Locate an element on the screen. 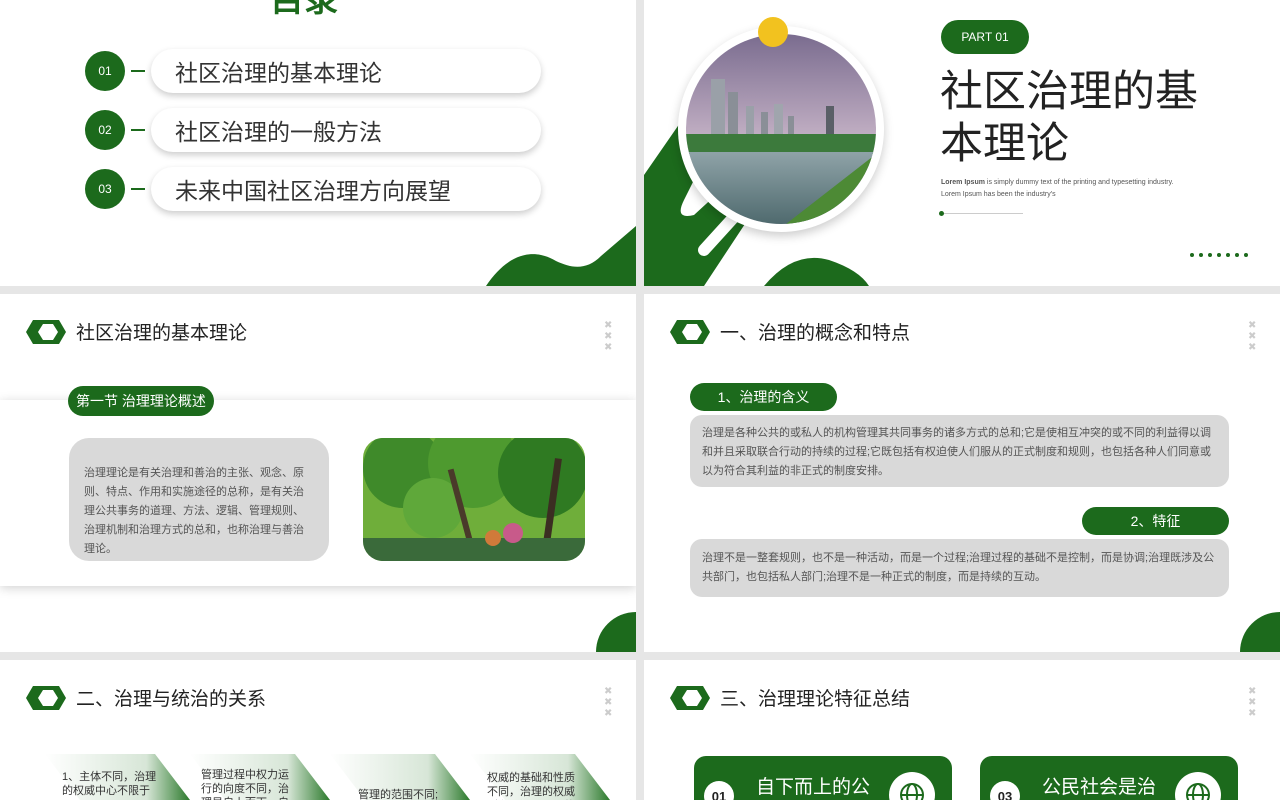 The height and width of the screenshot is (800, 1280). forest-photo is located at coordinates (474, 499).